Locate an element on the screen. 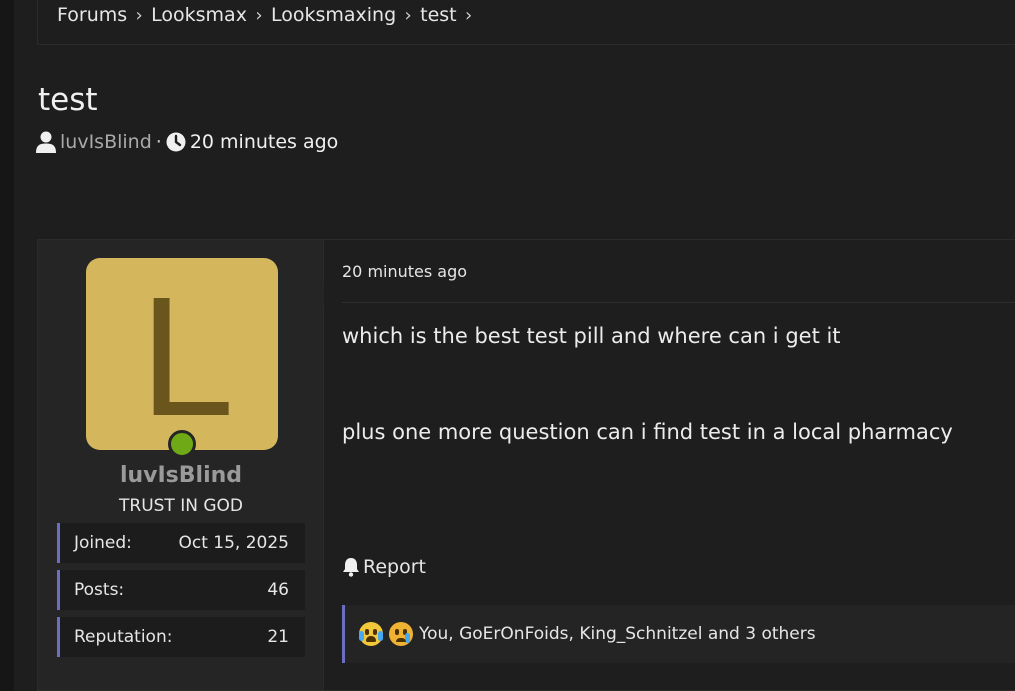 The image size is (1015, 691). breadcrumb-item-looksmax: Looksmax › is located at coordinates (211, 15).